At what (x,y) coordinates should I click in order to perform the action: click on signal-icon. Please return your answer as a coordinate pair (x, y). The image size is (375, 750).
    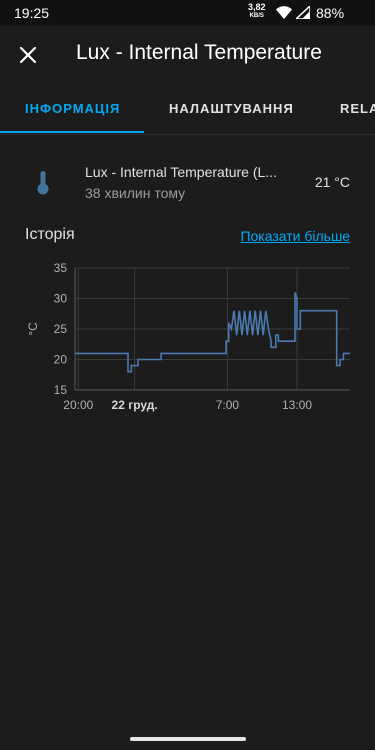
    Looking at the image, I should click on (303, 12).